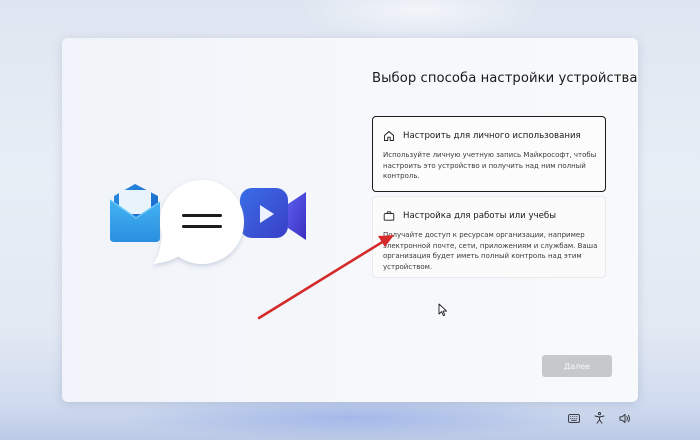  What do you see at coordinates (599, 418) in the screenshot?
I see `accessibility-icon` at bounding box center [599, 418].